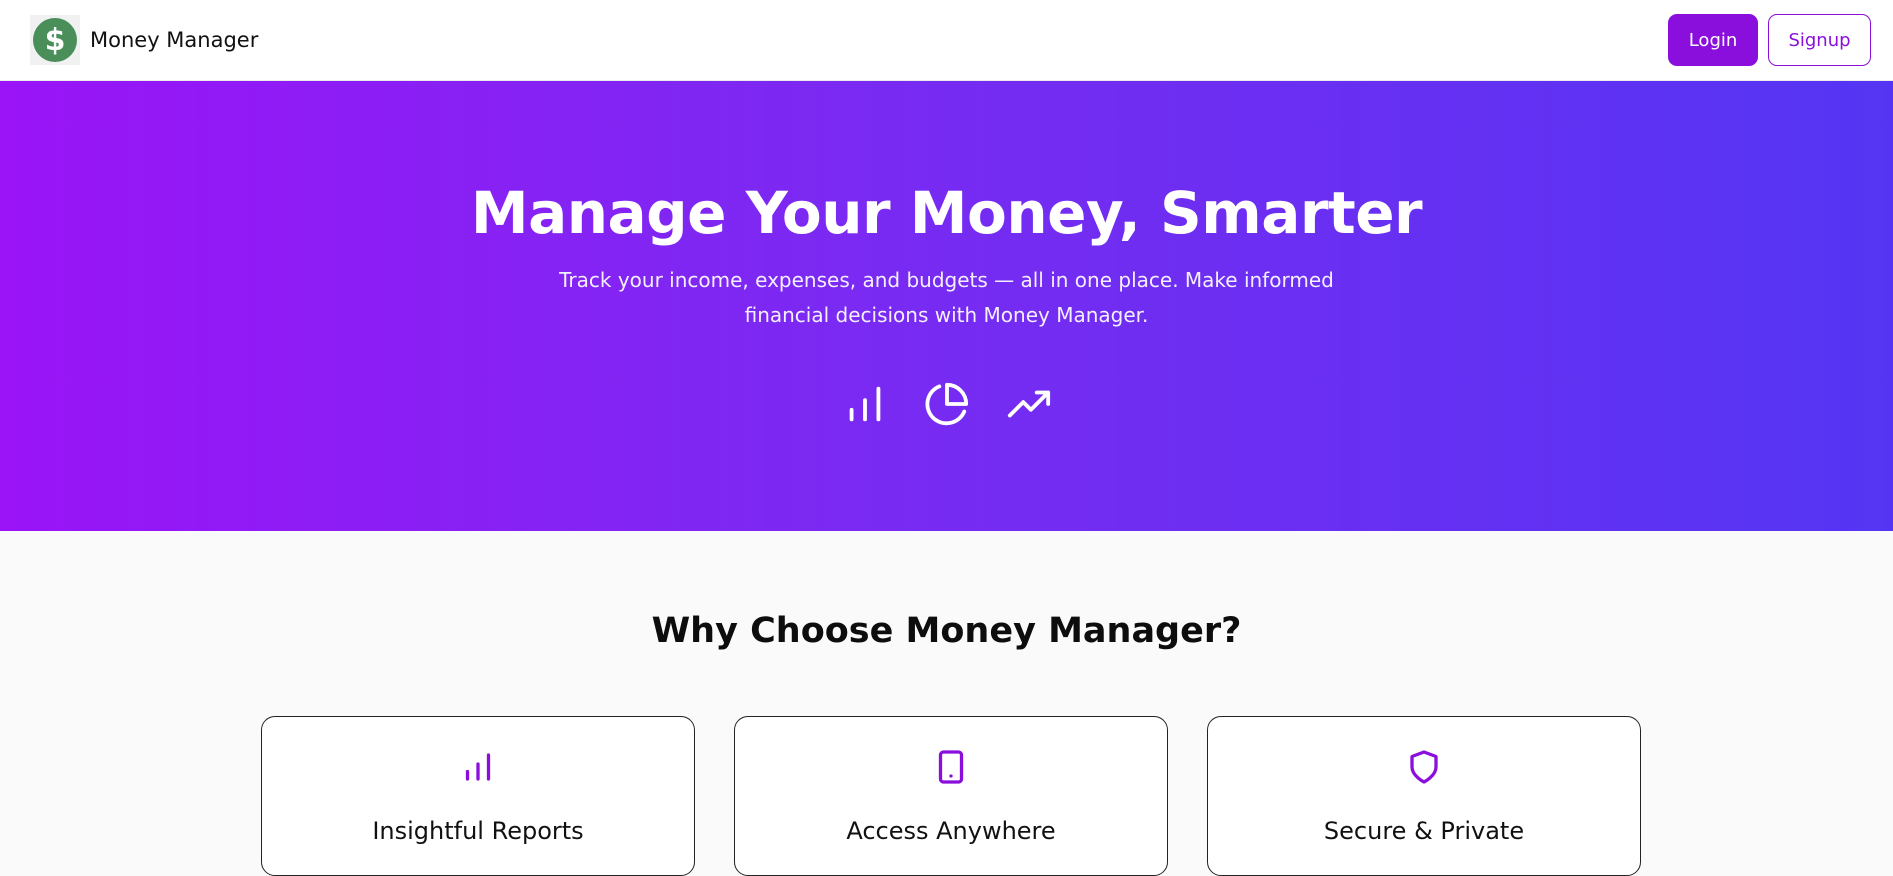  What do you see at coordinates (946, 631) in the screenshot?
I see `features-title: Why Choose Money Manager?` at bounding box center [946, 631].